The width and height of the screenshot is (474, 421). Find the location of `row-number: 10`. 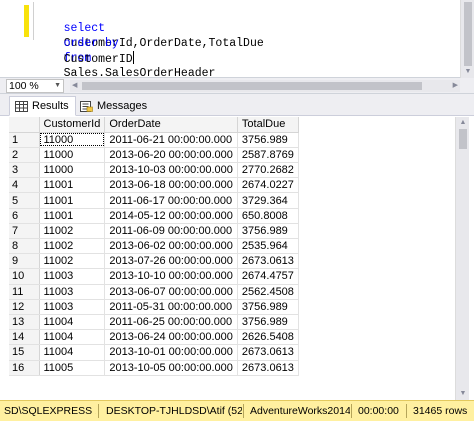

row-number: 10 is located at coordinates (24, 276).